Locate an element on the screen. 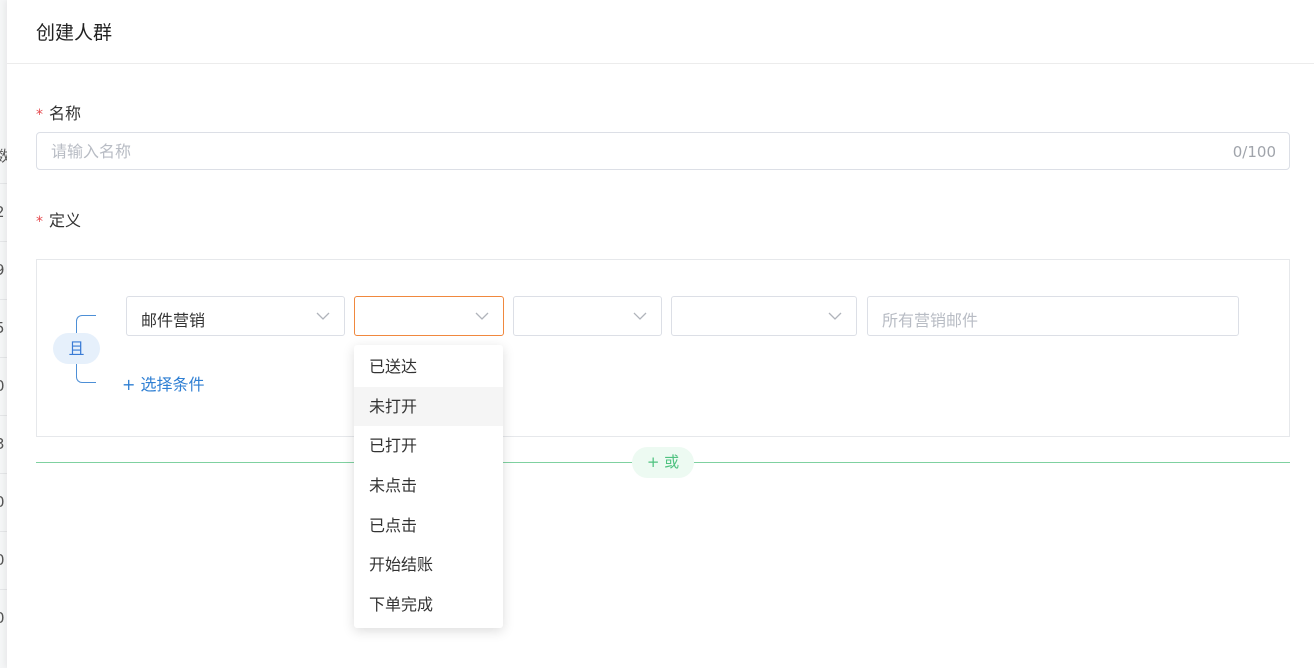  channel-select-value: 邮件营销 is located at coordinates (173, 320).